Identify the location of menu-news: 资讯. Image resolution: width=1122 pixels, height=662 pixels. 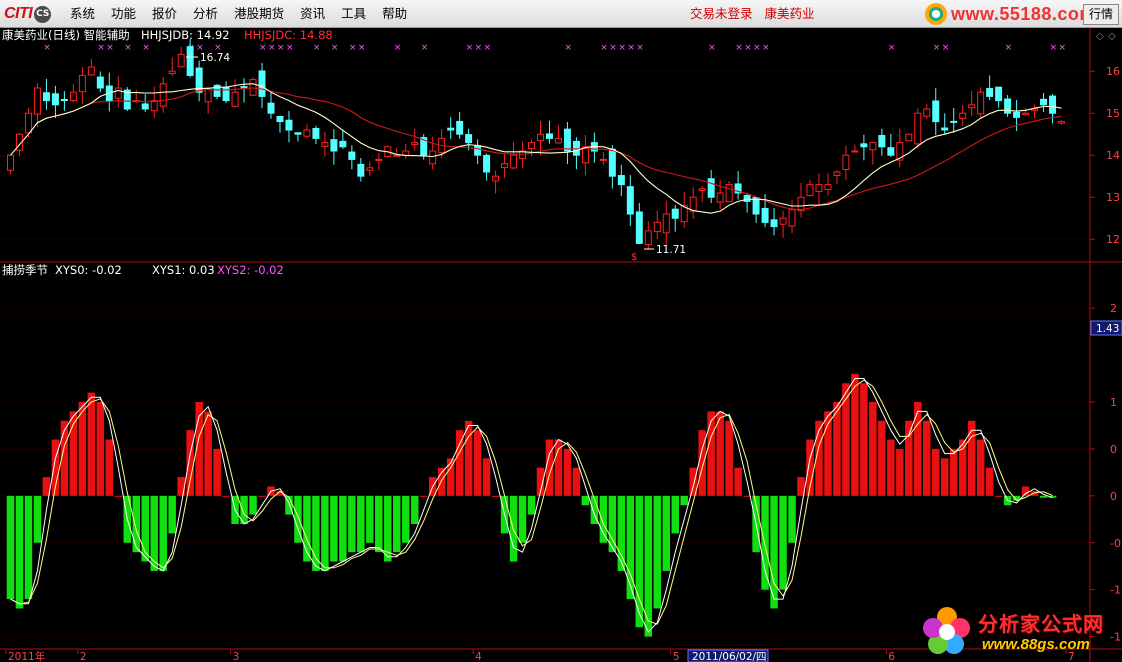
(312, 14).